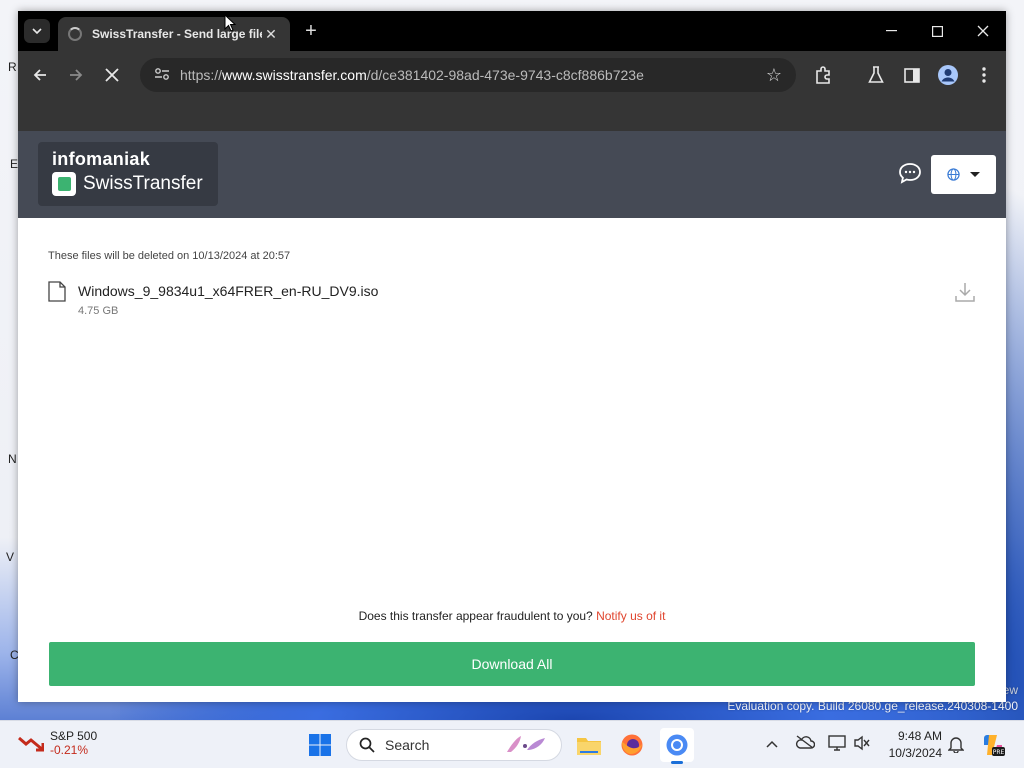 The height and width of the screenshot is (768, 1024). I want to click on download-all-button: Download All, so click(512, 664).